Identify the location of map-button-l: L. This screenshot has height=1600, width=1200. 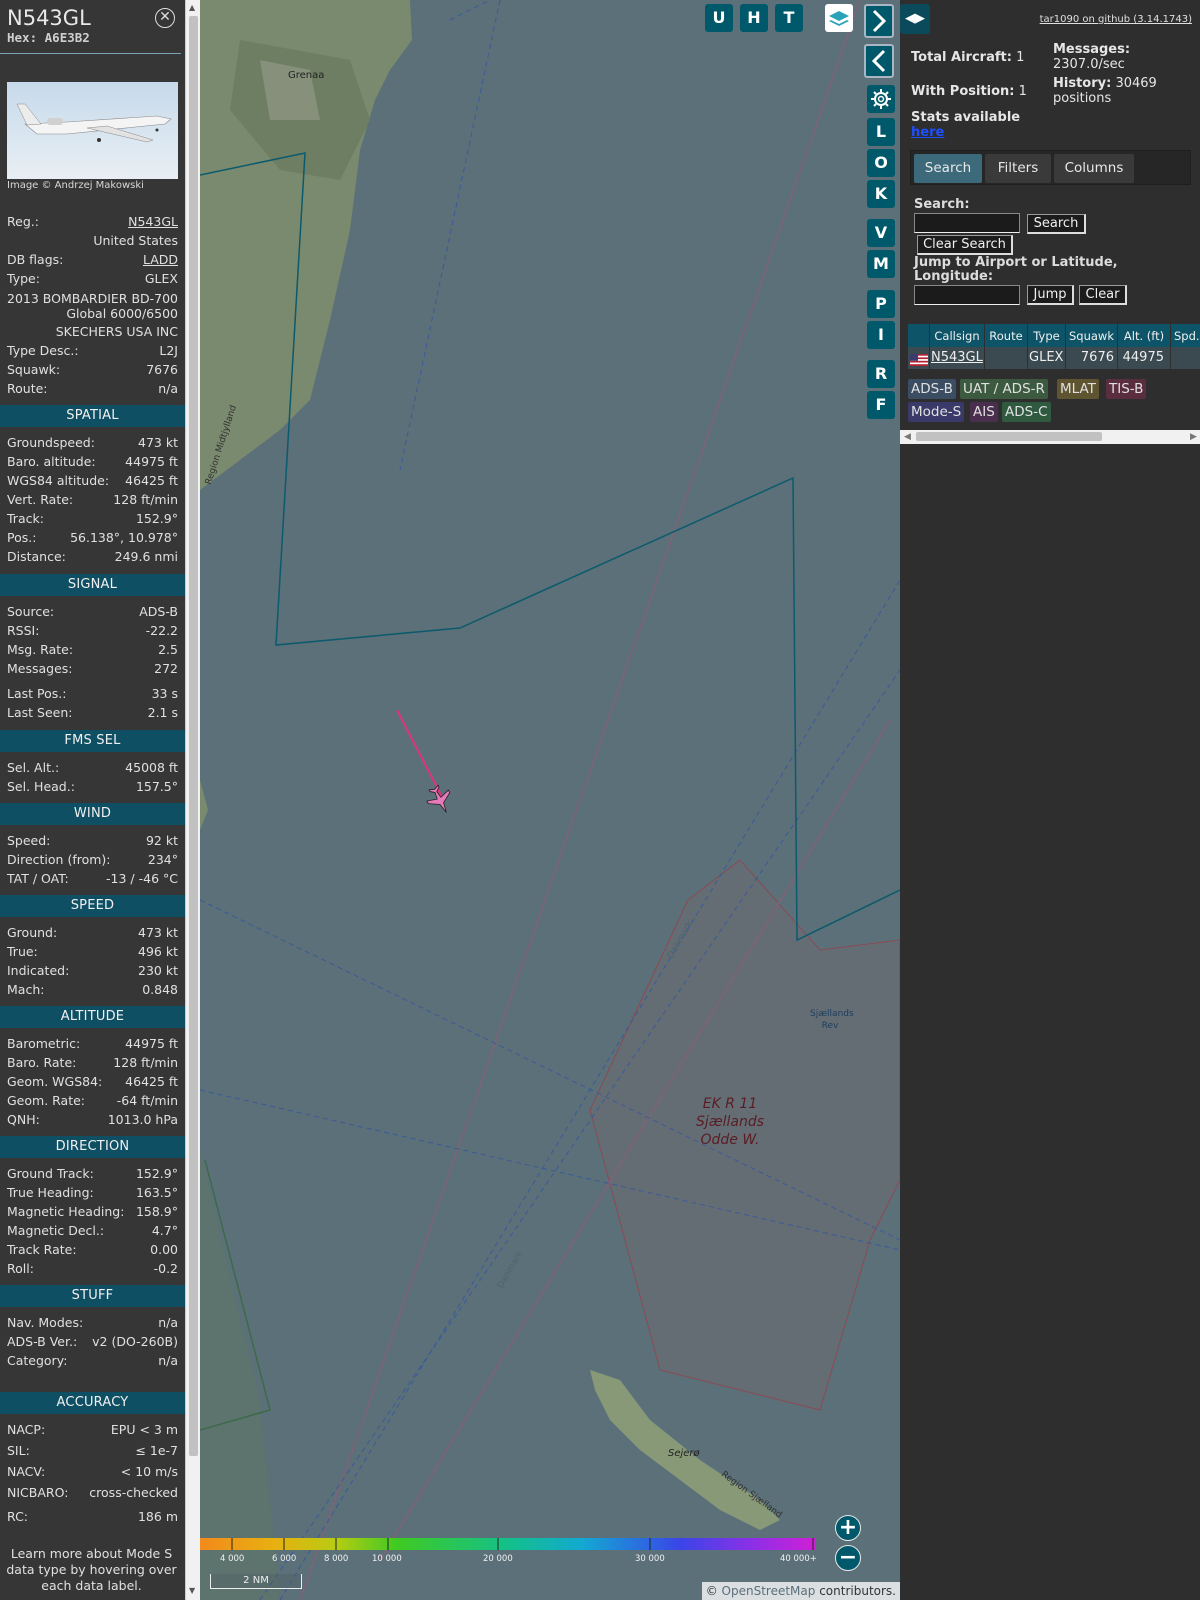
(881, 132).